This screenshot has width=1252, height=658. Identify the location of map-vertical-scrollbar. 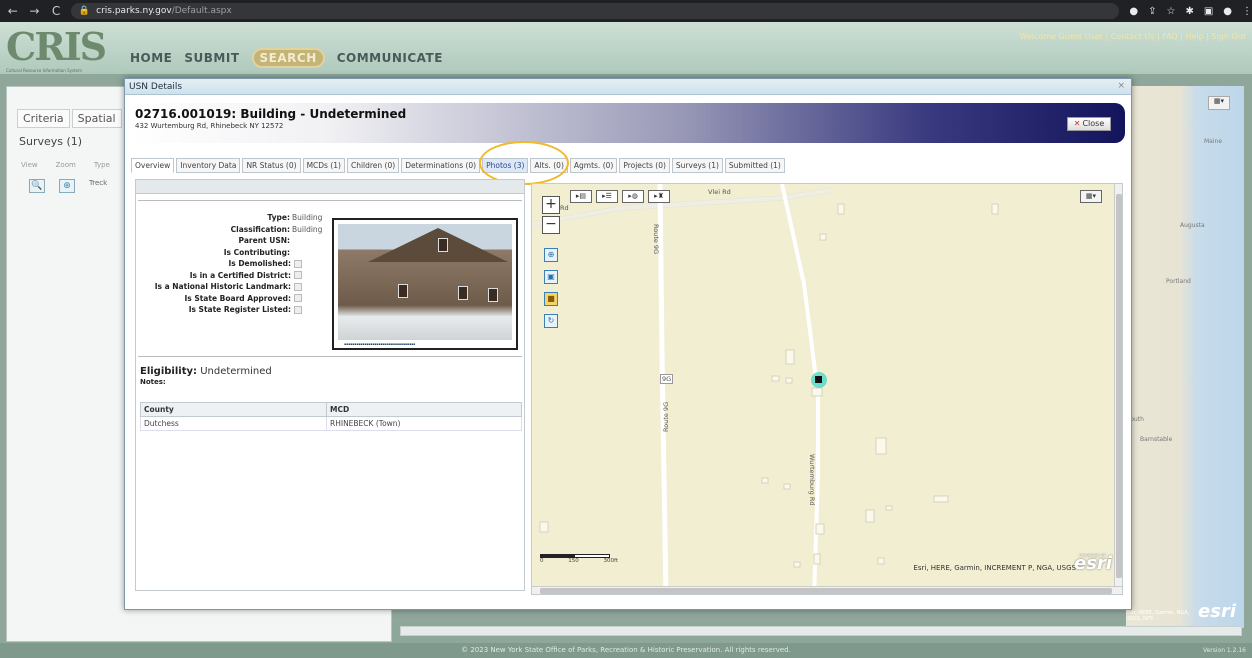
(1118, 386).